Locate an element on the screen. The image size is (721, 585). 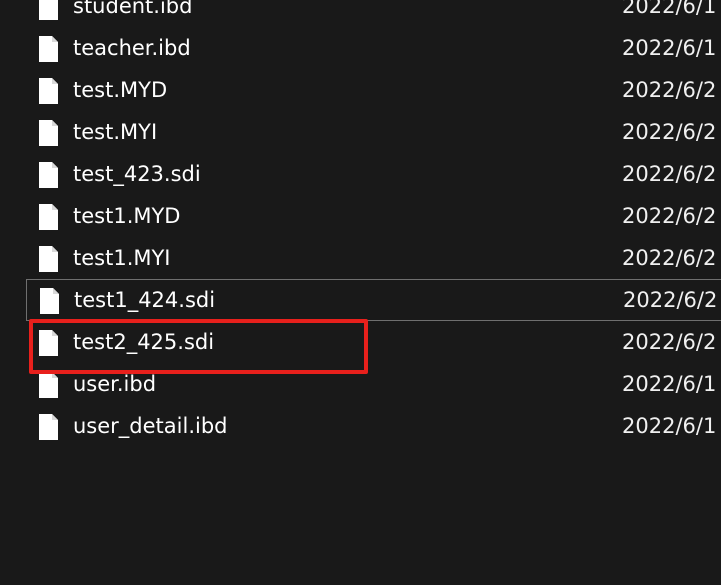
file-row-user-detail-ibd: user_detail.ibd 2022/6/1 is located at coordinates (373, 427).